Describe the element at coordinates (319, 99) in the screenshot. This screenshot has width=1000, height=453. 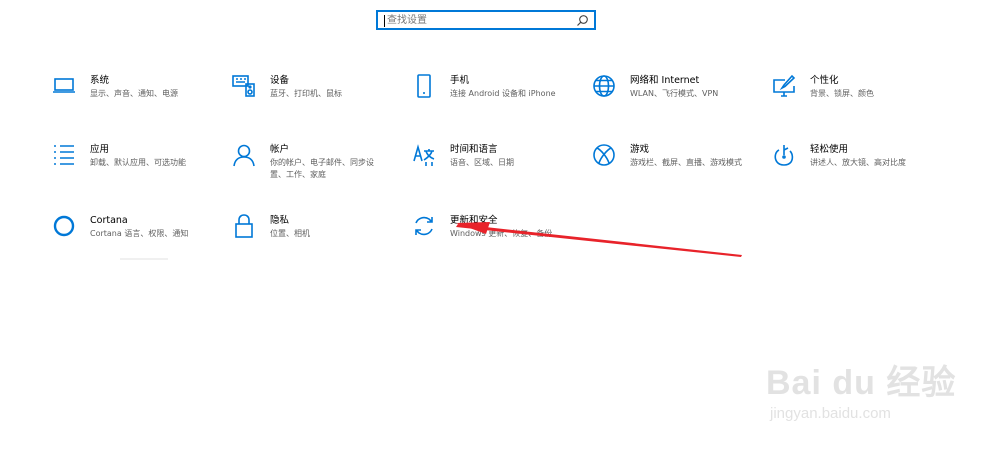
I see `tile-devices: 设备 蓝牙、打印机、鼠标` at that location.